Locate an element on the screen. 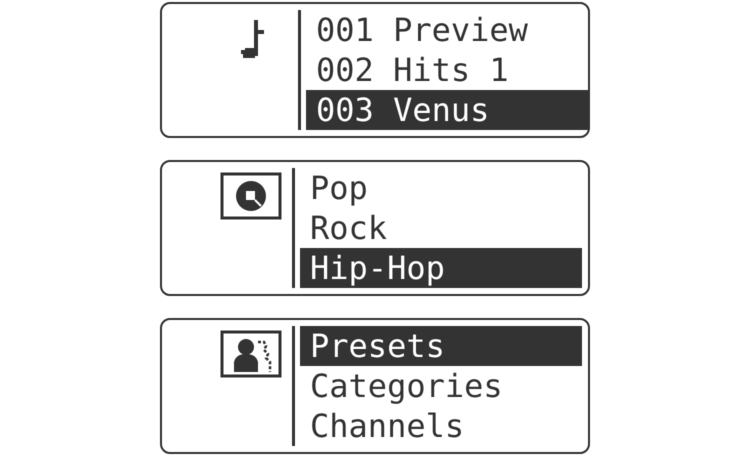  menu-item: 001 Preview is located at coordinates (447, 30).